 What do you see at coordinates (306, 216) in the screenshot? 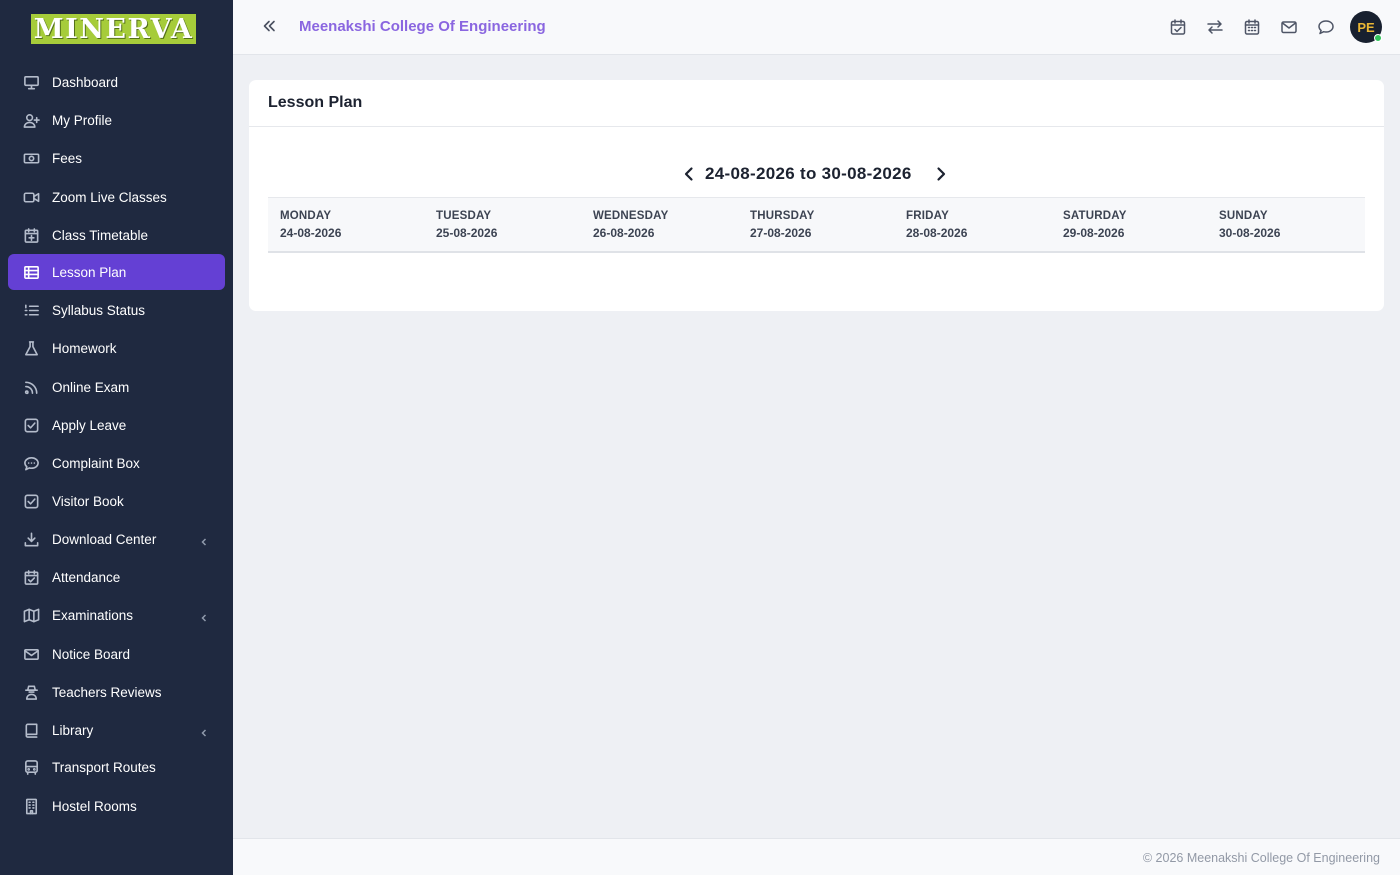
I see `day-name: MONDAY` at bounding box center [306, 216].